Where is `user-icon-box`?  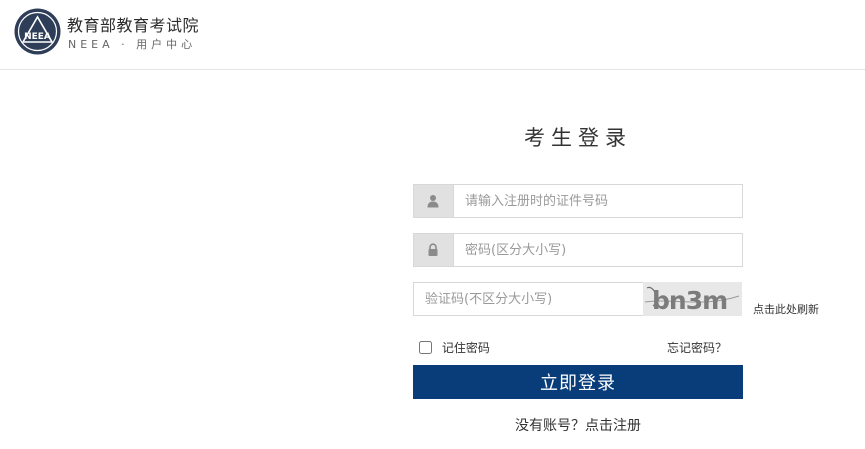 user-icon-box is located at coordinates (434, 201).